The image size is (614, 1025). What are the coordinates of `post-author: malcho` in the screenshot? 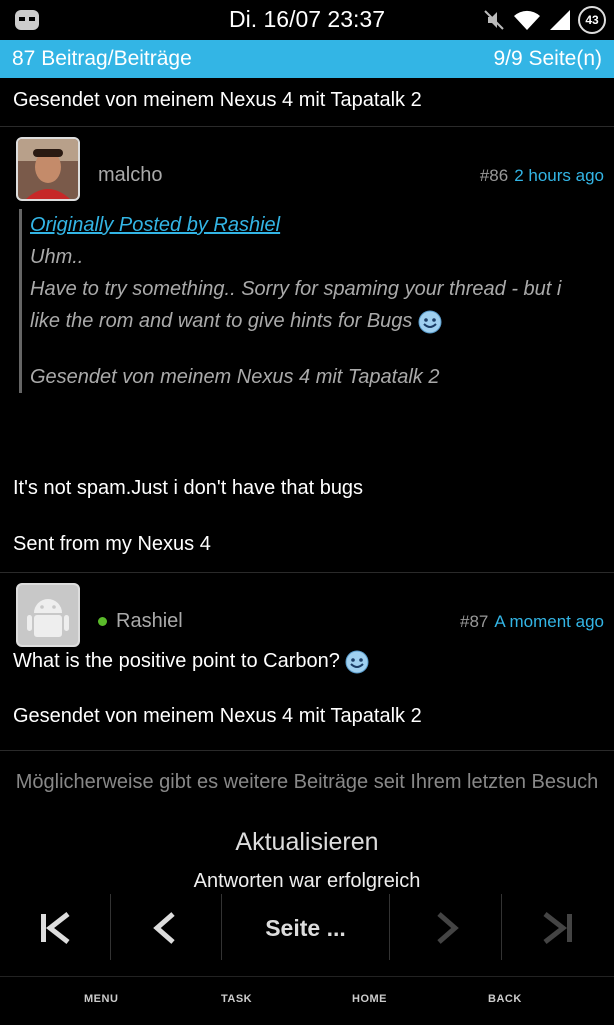 It's located at (130, 175).